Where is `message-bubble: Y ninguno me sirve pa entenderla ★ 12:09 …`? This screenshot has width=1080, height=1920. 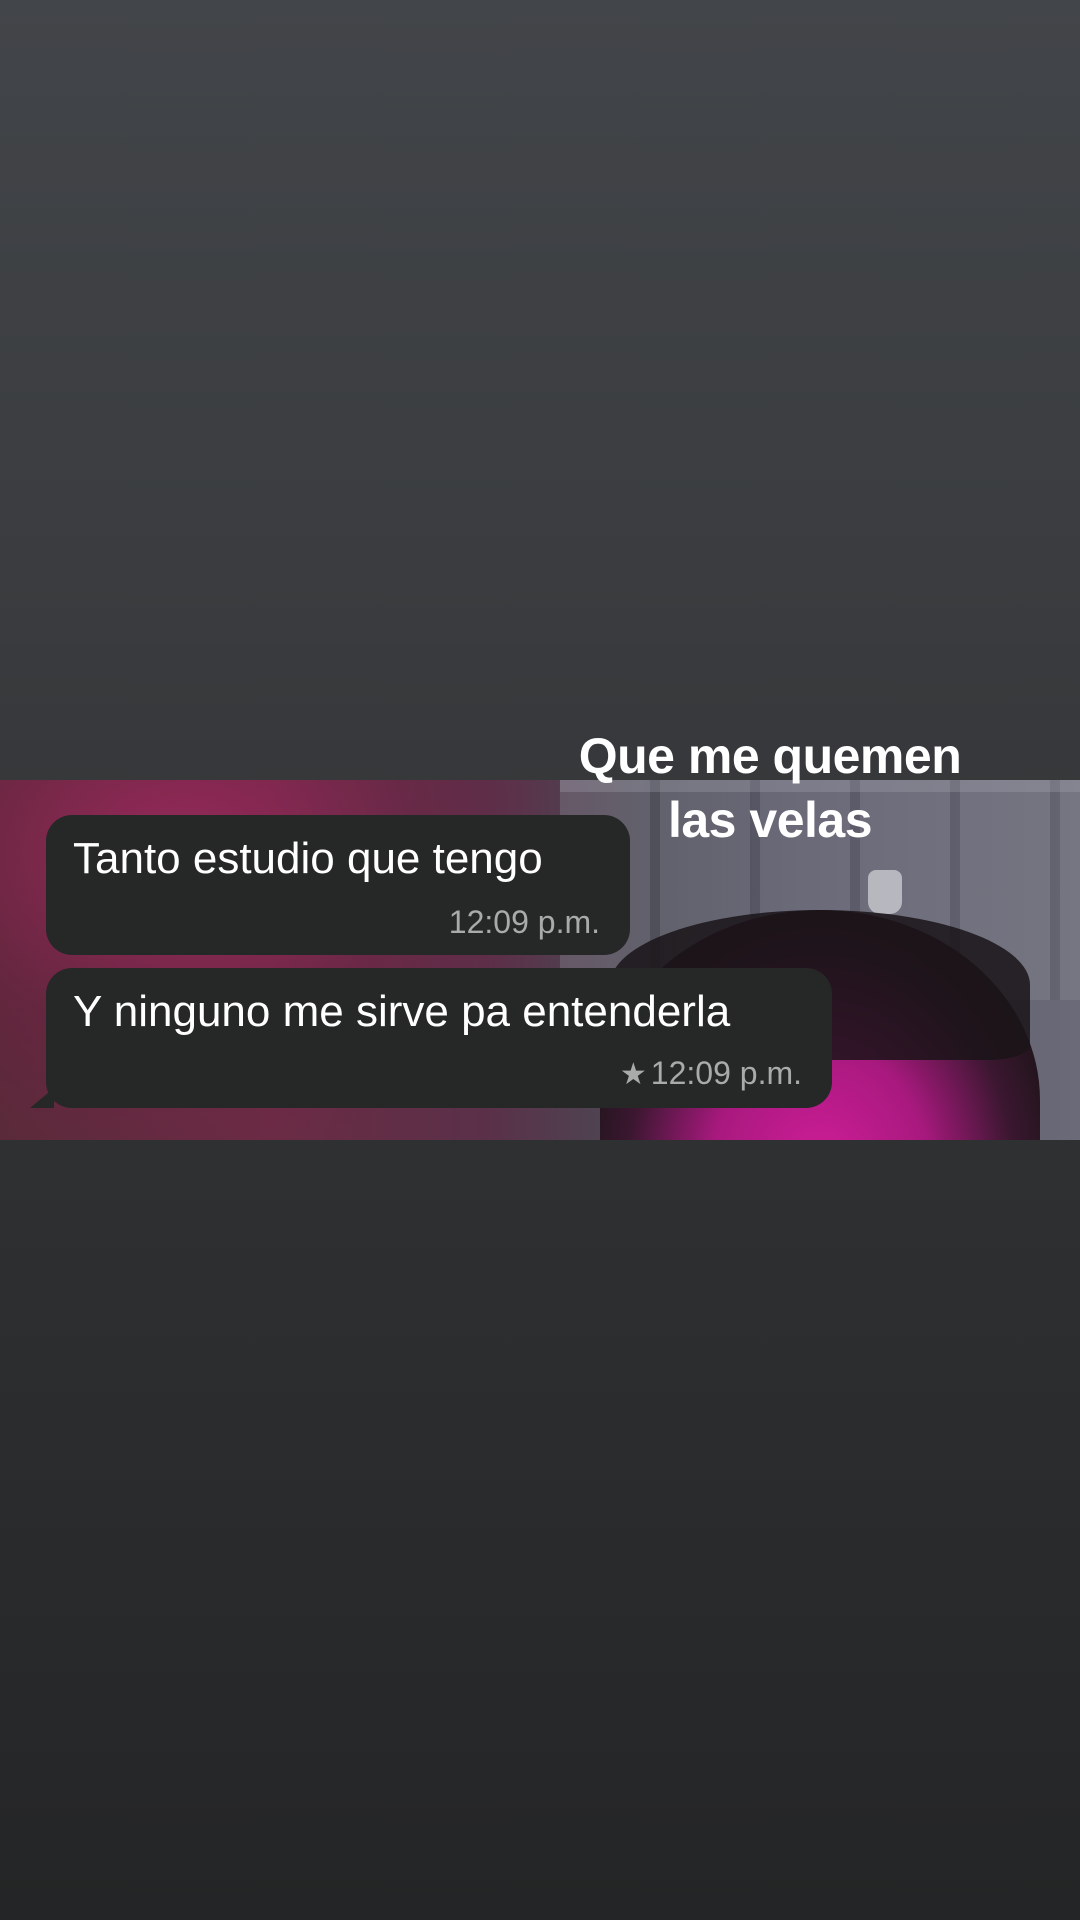 message-bubble: Y ninguno me sirve pa entenderla ★ 12:09 … is located at coordinates (431, 1038).